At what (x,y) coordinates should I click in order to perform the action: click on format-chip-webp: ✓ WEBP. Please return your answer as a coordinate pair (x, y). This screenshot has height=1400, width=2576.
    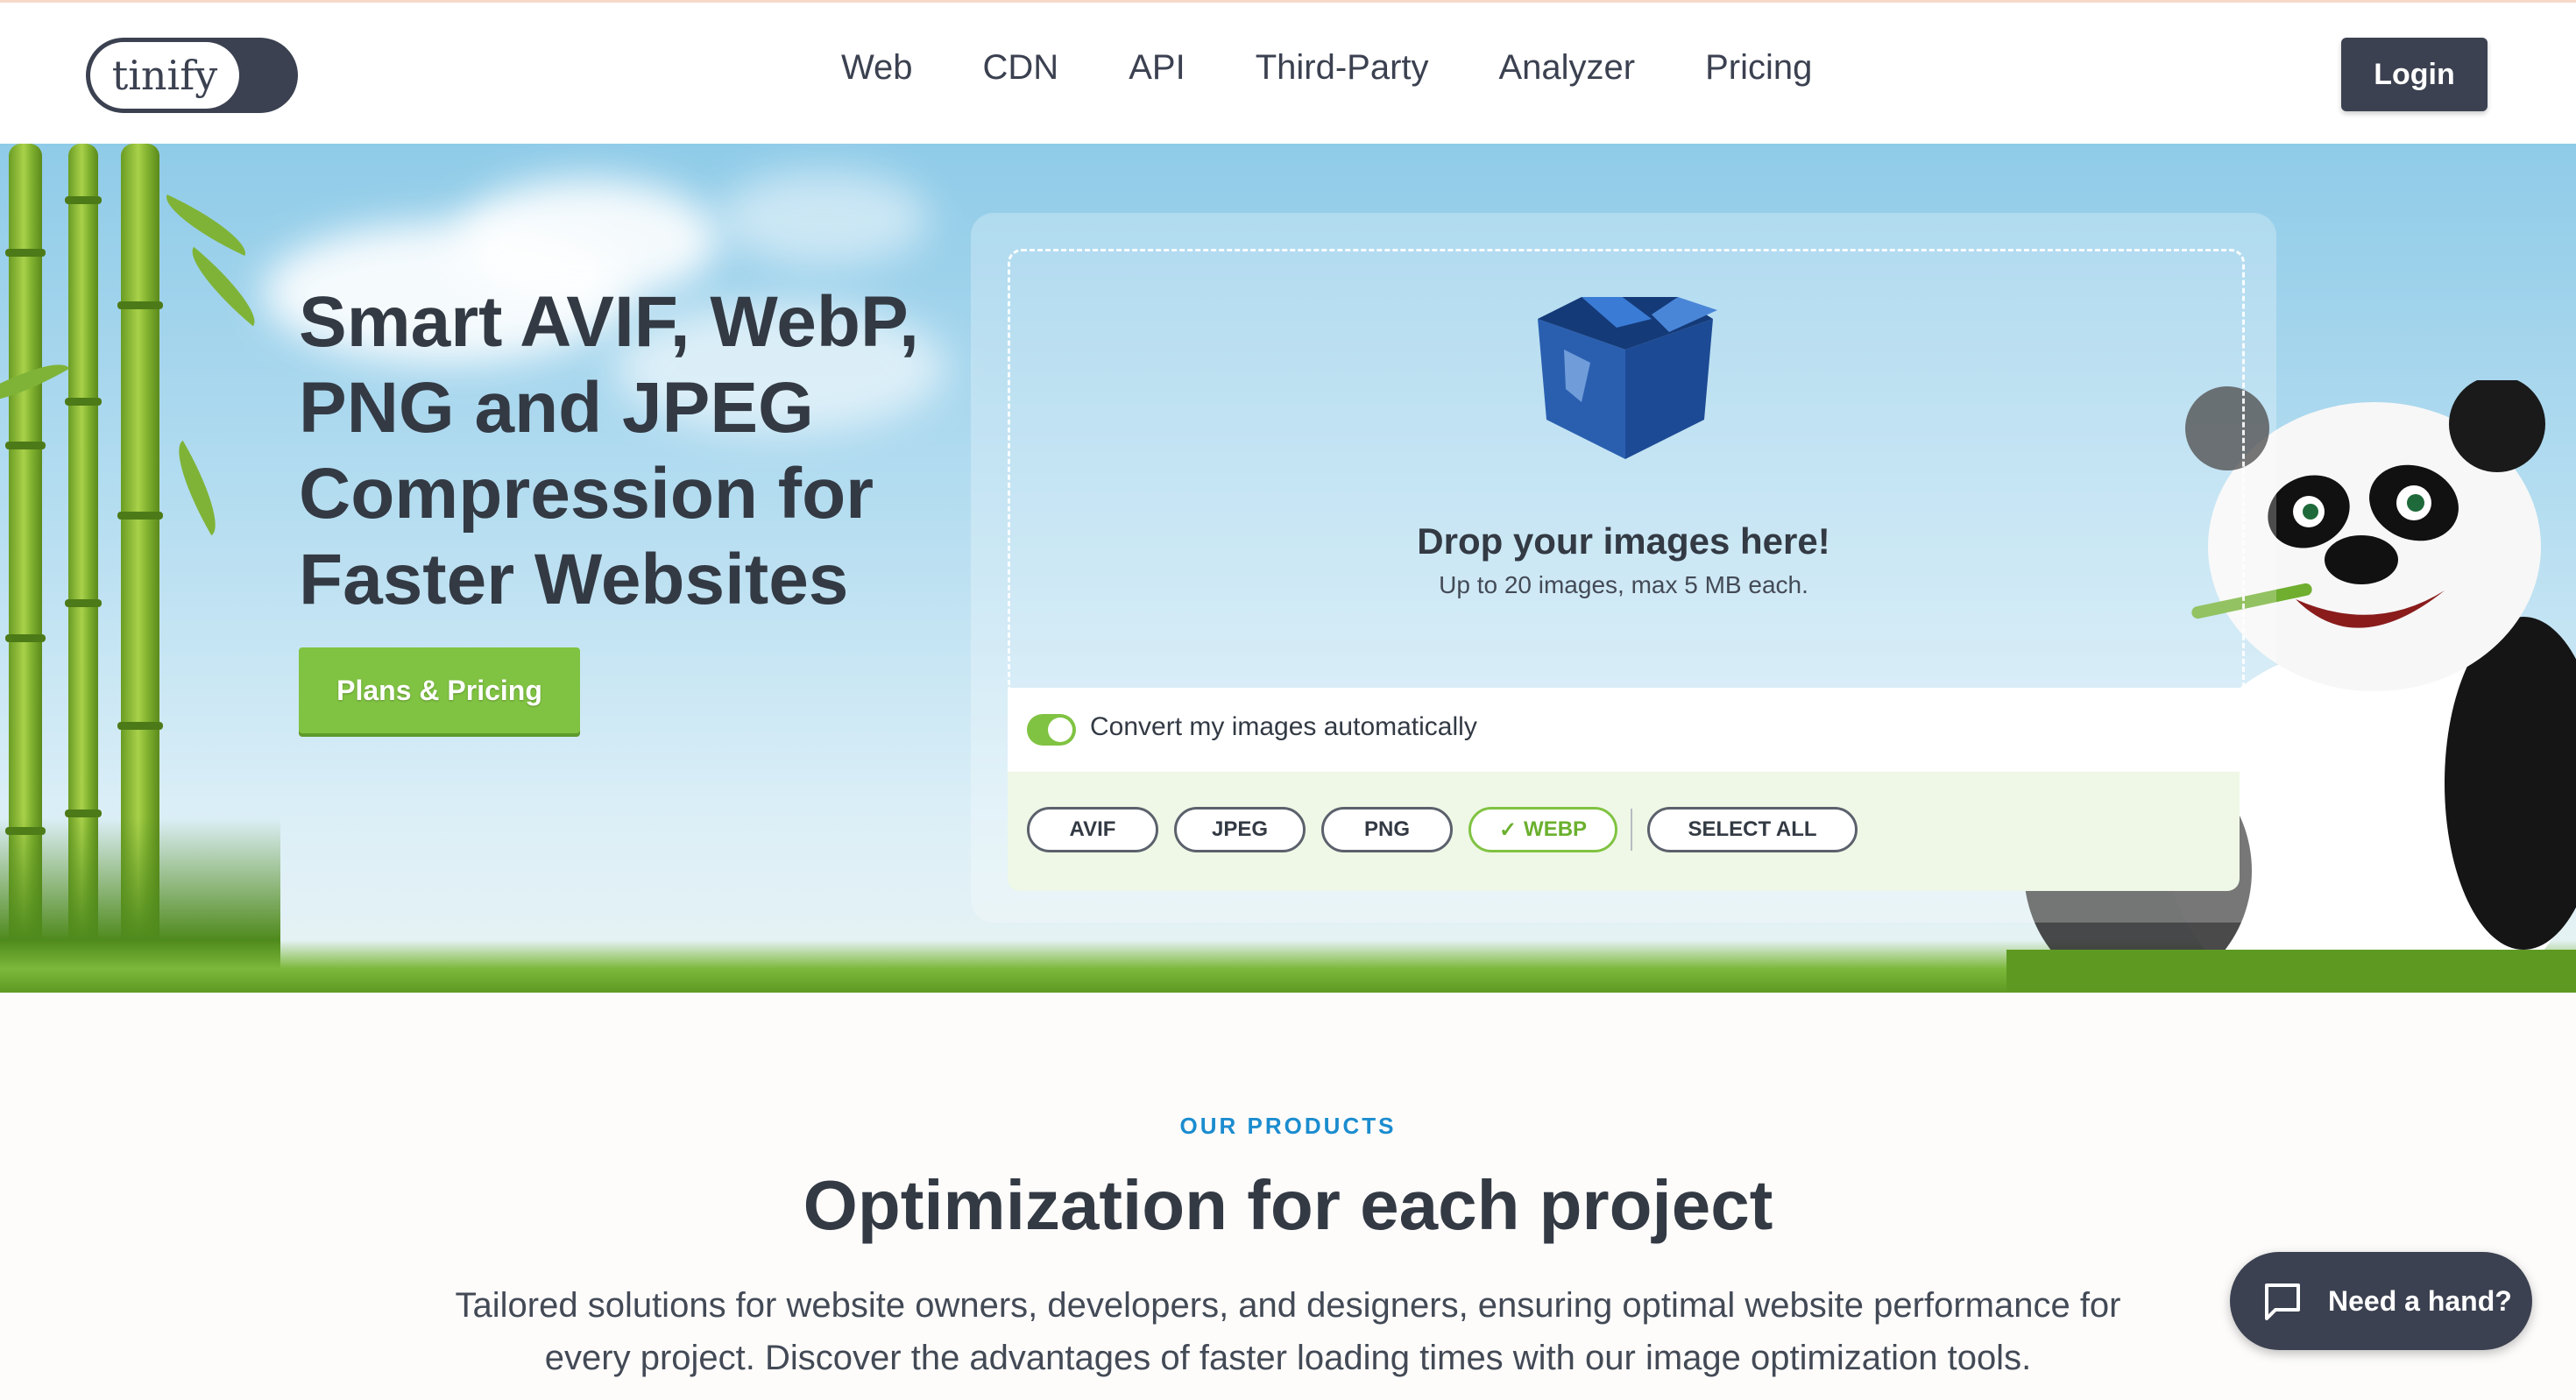
    Looking at the image, I should click on (1542, 829).